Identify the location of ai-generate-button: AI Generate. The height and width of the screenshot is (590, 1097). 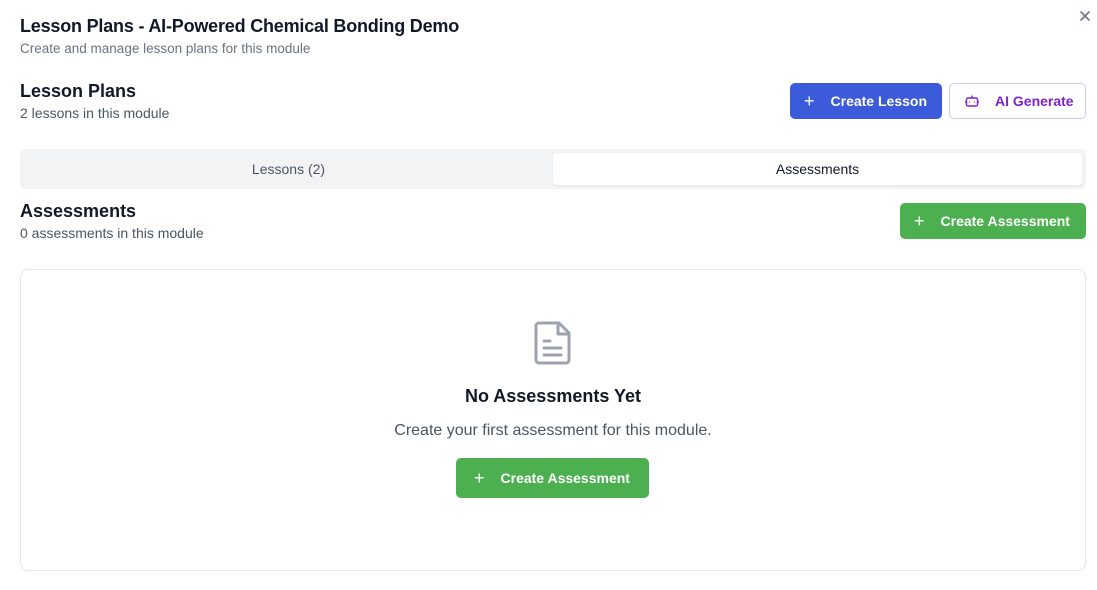
(1017, 101).